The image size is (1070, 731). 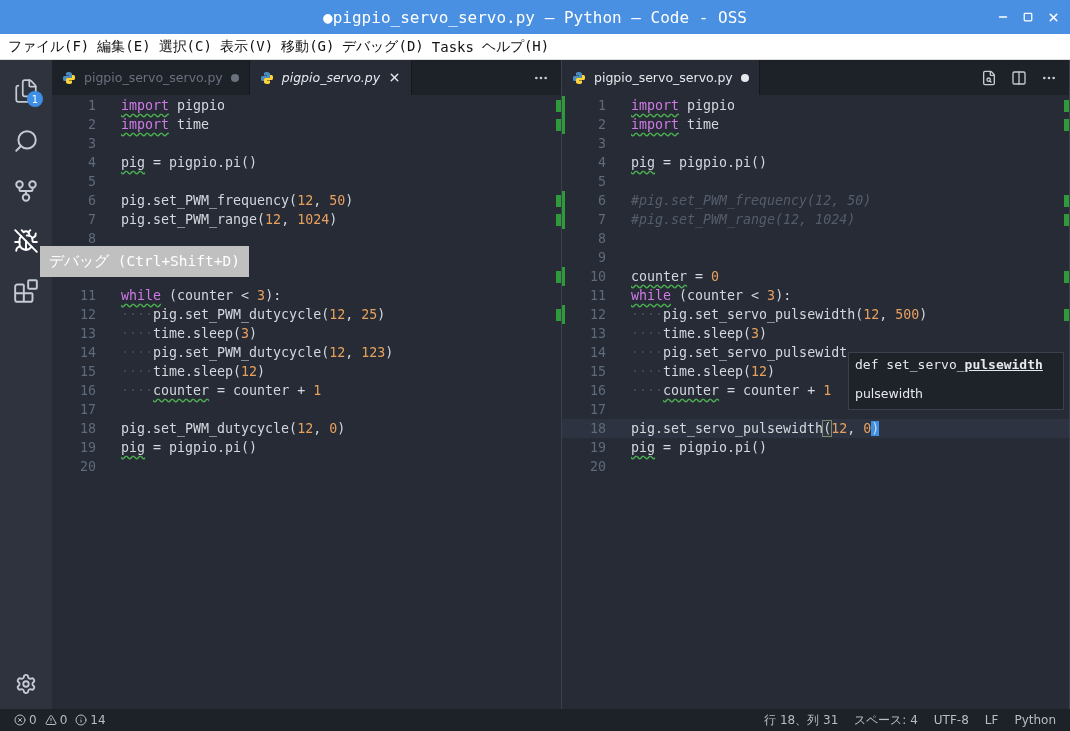 I want to click on line-number: 11, so click(x=87, y=295).